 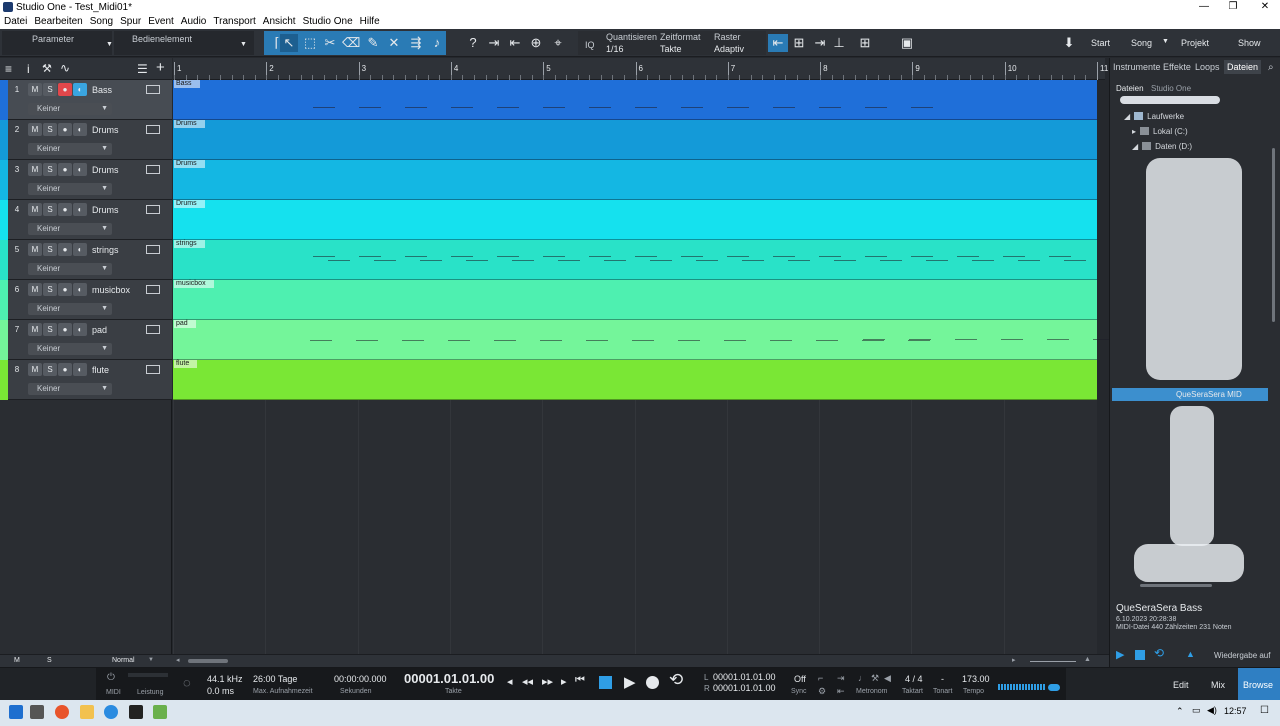 I want to click on menu-song: Song, so click(x=101, y=21).